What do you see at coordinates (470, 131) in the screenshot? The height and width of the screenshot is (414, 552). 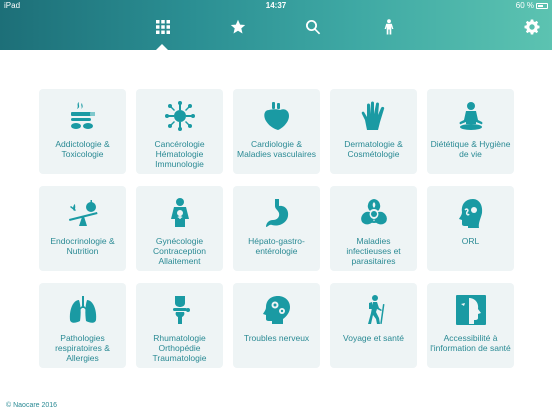 I see `category-tile-dietetique: Diététique & Hygiène de vie` at bounding box center [470, 131].